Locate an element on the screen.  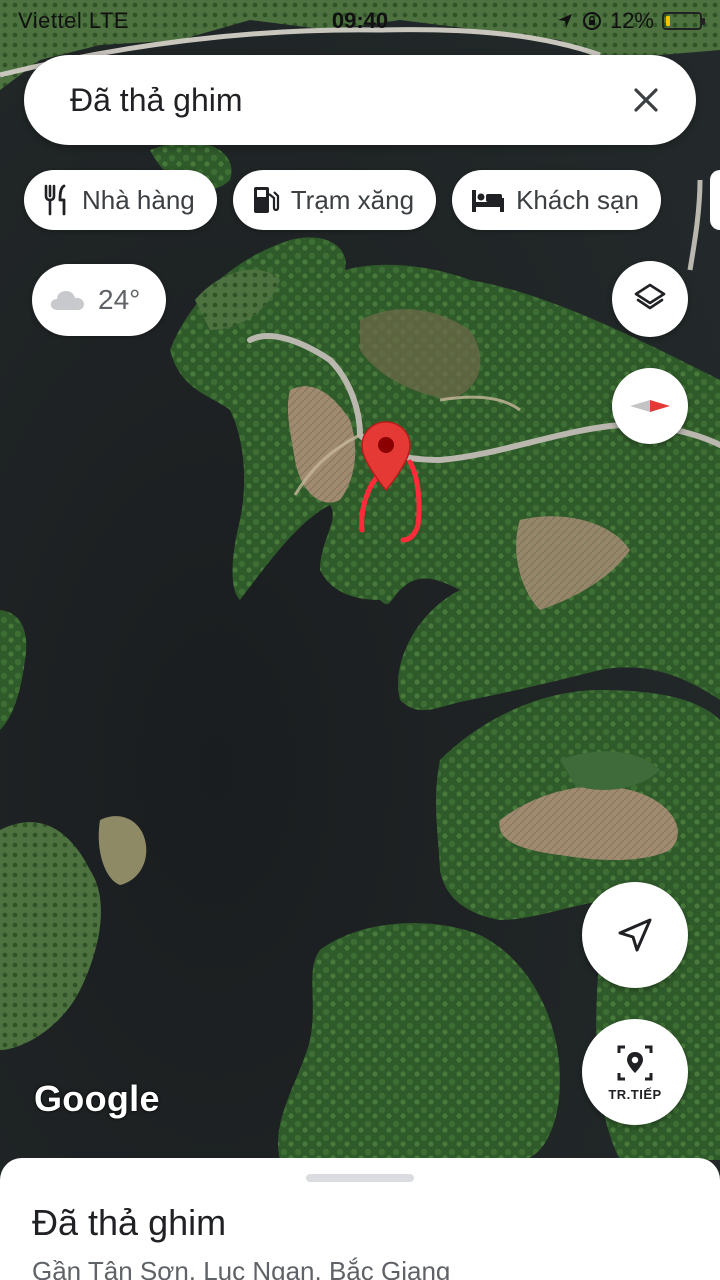
search-title: Đã thả ghim is located at coordinates (347, 100).